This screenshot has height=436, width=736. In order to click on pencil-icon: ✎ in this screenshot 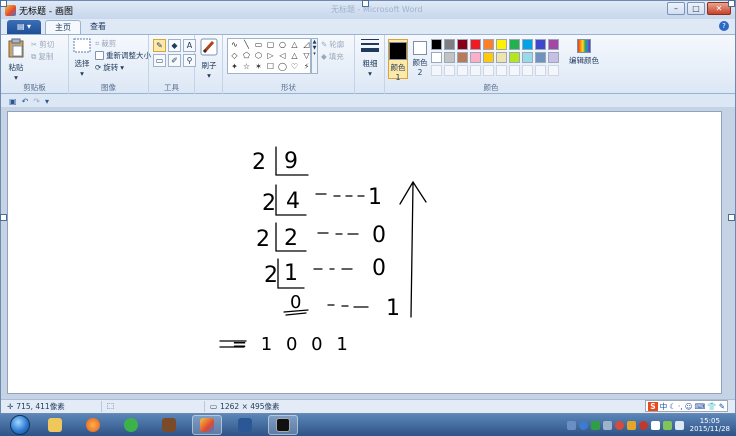, I will do `click(159, 45)`.